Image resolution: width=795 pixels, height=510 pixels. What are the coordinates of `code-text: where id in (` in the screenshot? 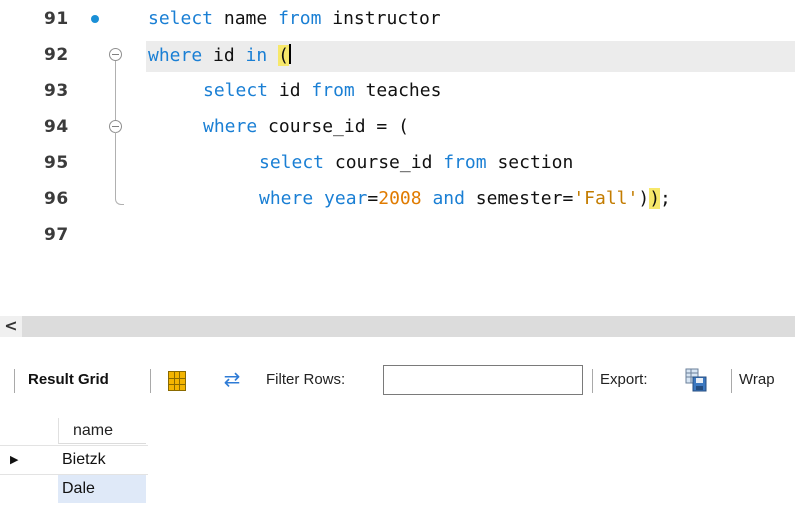 It's located at (219, 55).